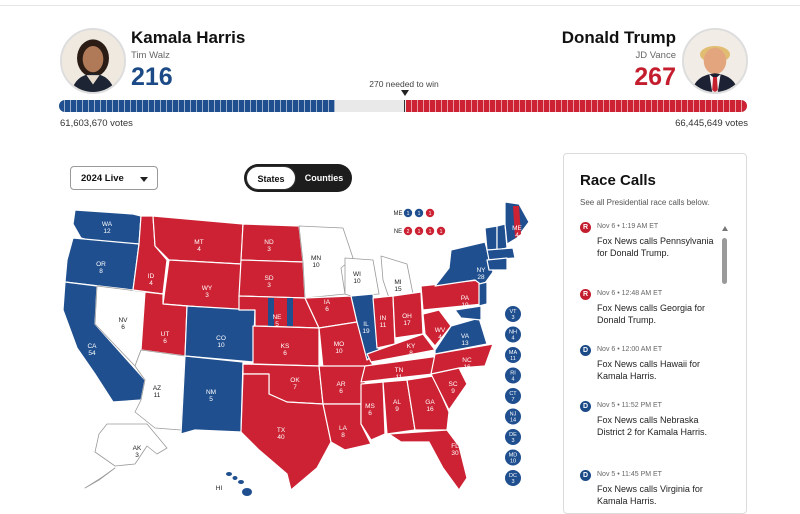 The height and width of the screenshot is (514, 800). Describe the element at coordinates (398, 232) in the screenshot. I see `ne-districts-label: NE` at that location.